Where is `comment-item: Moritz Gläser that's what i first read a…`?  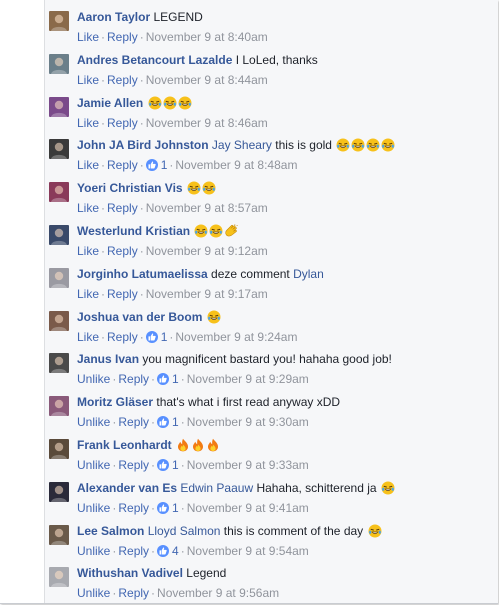 comment-item: Moritz Gläser that's what i first read a… is located at coordinates (269, 411).